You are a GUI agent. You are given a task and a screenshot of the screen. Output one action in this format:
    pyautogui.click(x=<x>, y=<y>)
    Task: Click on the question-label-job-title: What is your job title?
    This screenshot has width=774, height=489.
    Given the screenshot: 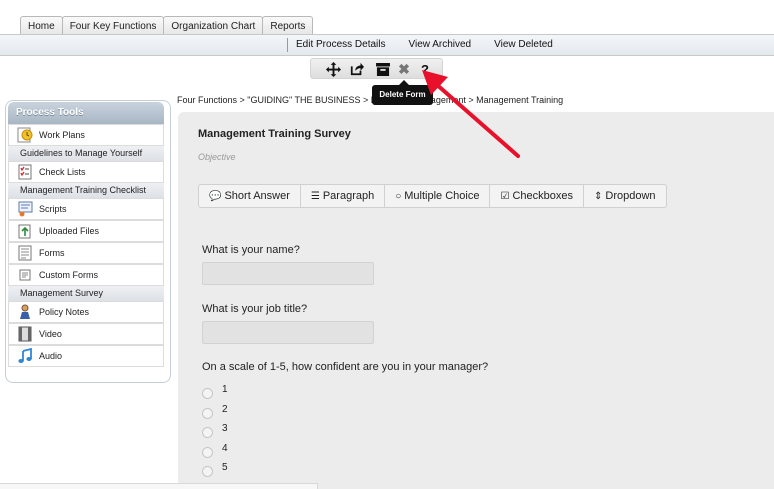 What is the action you would take?
    pyautogui.click(x=255, y=309)
    